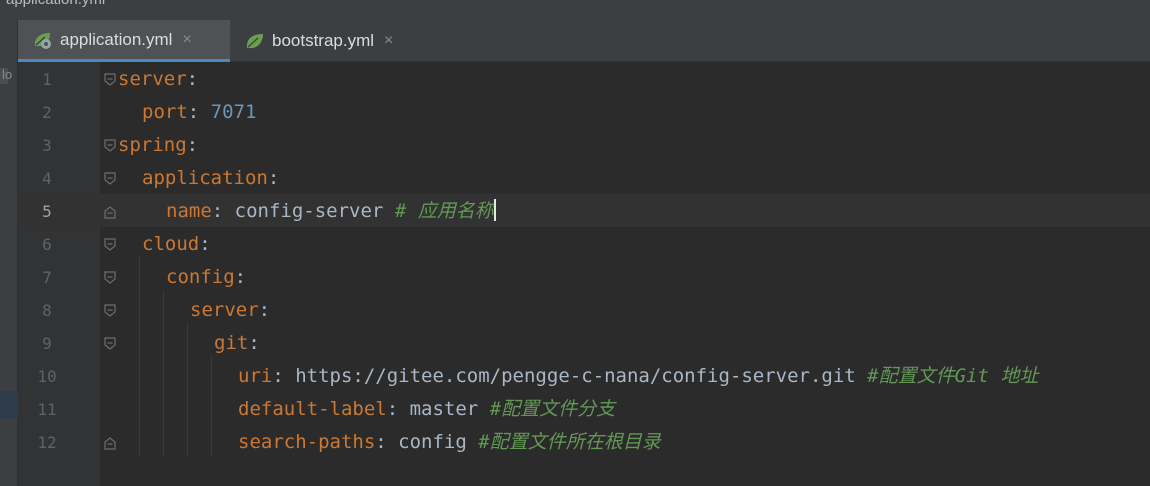 This screenshot has height=486, width=1150. I want to click on code-line: default-label: master #配置文件分支, so click(426, 409).